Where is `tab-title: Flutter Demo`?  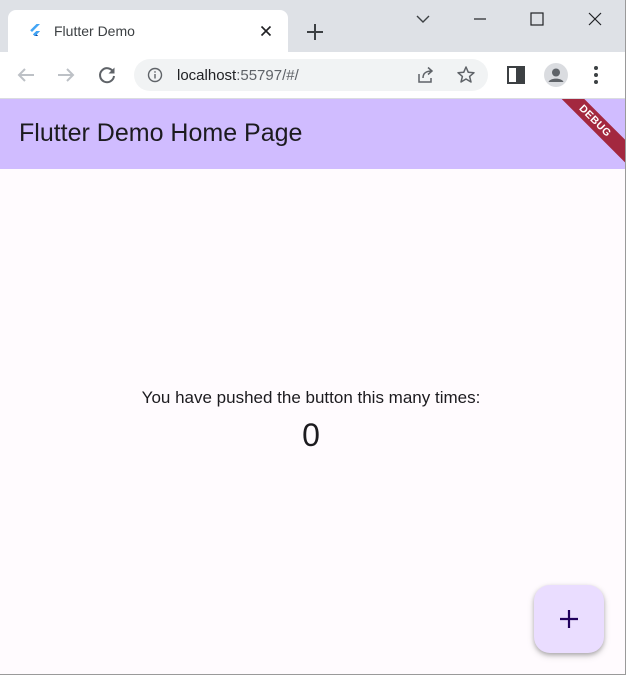
tab-title: Flutter Demo is located at coordinates (94, 31).